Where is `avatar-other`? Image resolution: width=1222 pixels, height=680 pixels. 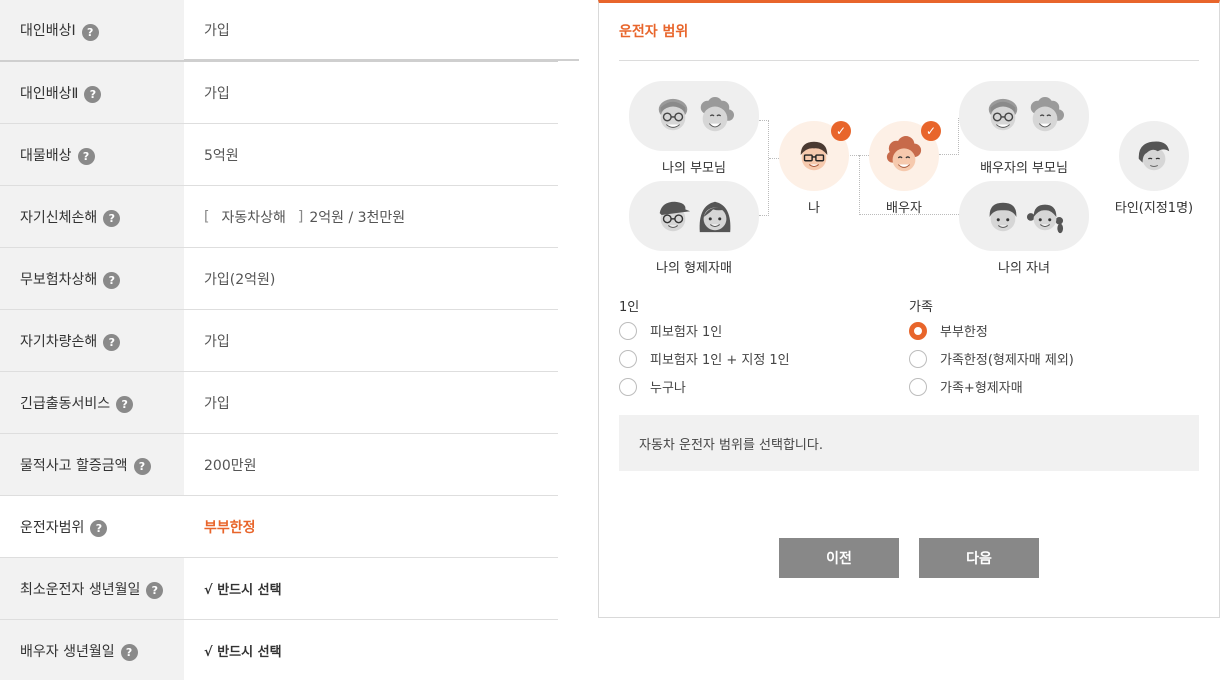
avatar-other is located at coordinates (1154, 156).